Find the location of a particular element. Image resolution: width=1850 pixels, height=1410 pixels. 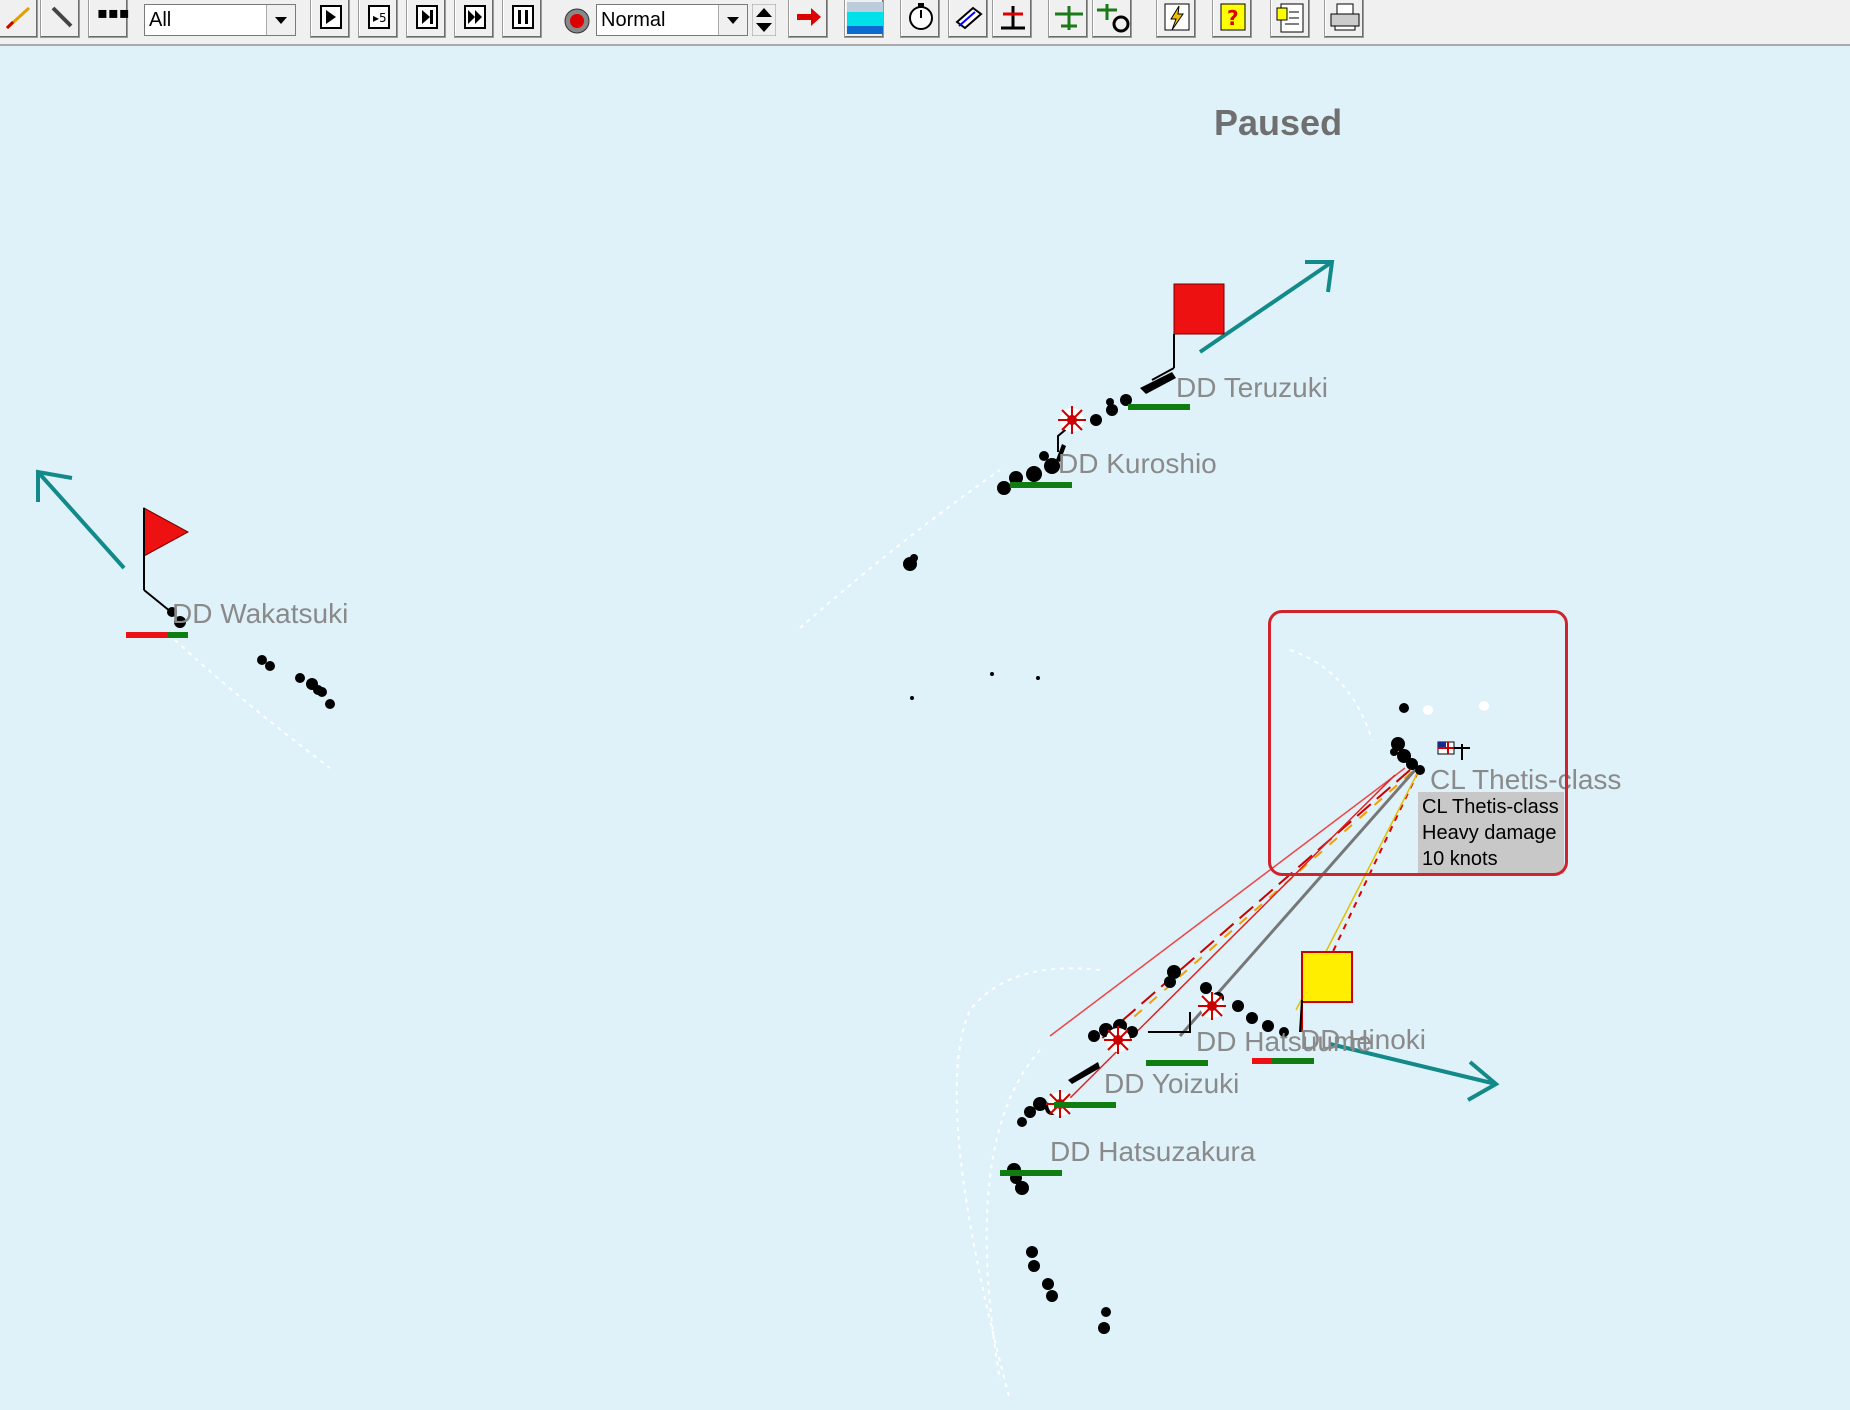

health-bar-yoizuki is located at coordinates (1085, 1105).